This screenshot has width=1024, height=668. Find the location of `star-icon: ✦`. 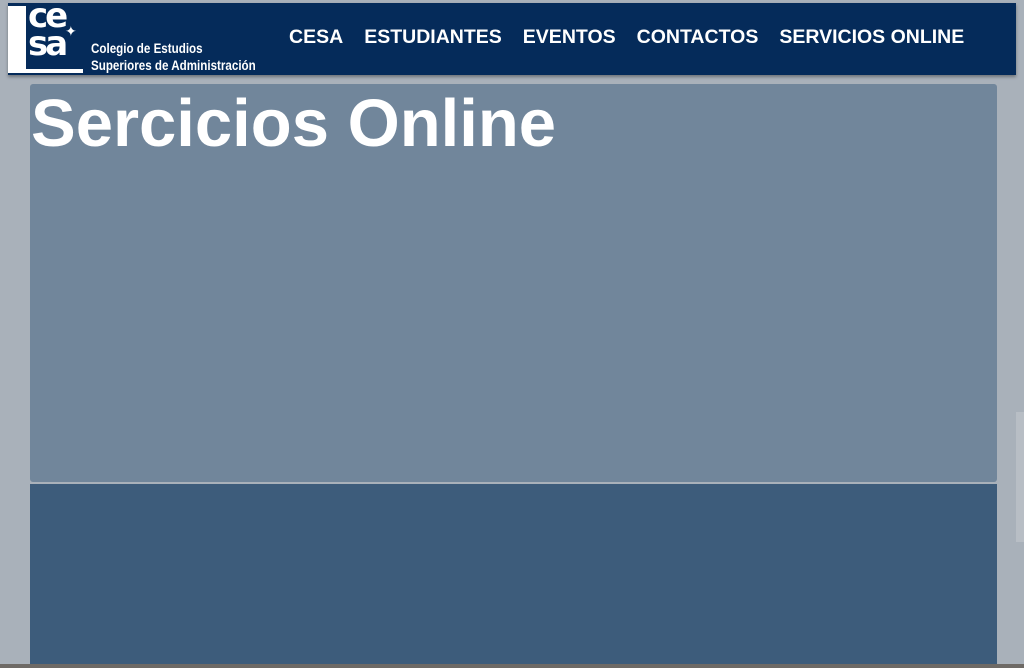

star-icon: ✦ is located at coordinates (71, 31).